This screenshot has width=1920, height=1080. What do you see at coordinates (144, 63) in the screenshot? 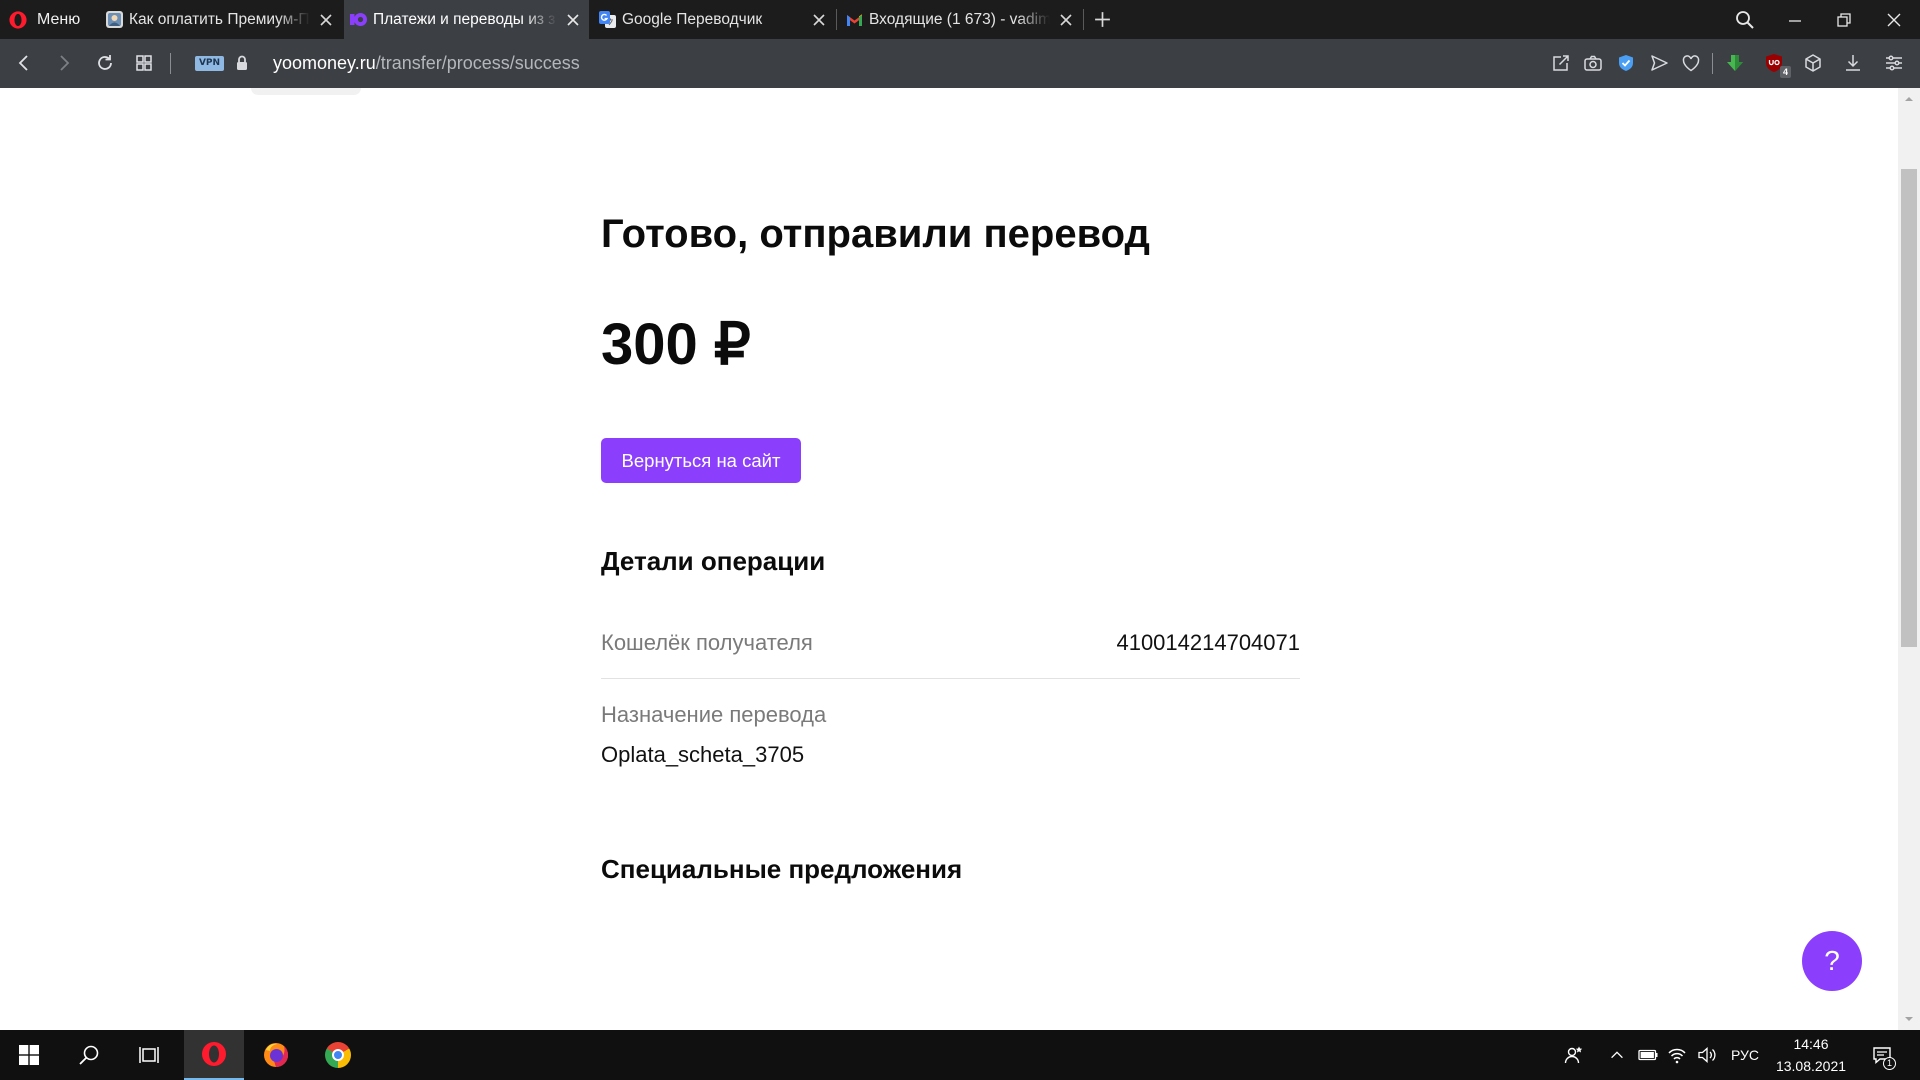
I see `speed-dial-grid-icon` at bounding box center [144, 63].